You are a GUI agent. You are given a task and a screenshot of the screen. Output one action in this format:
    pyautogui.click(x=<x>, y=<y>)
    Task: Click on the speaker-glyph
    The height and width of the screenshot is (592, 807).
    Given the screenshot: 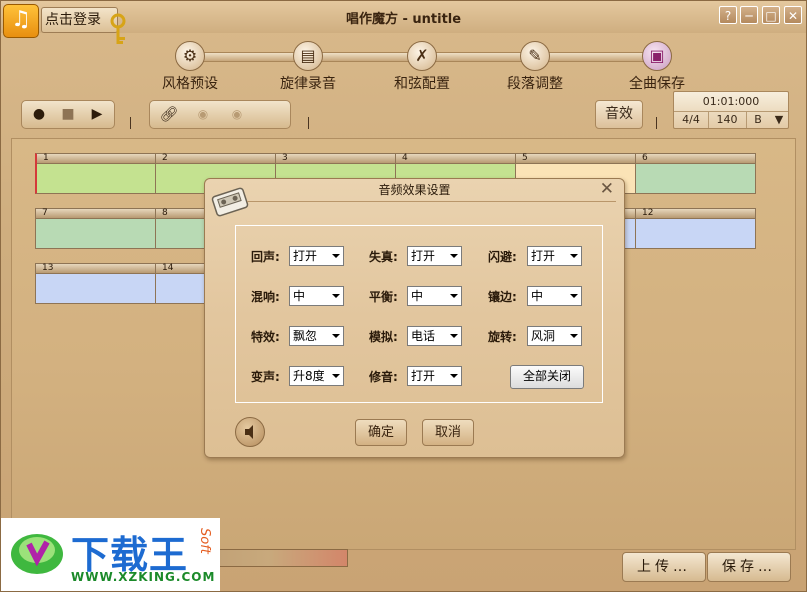 What is the action you would take?
    pyautogui.click(x=249, y=432)
    